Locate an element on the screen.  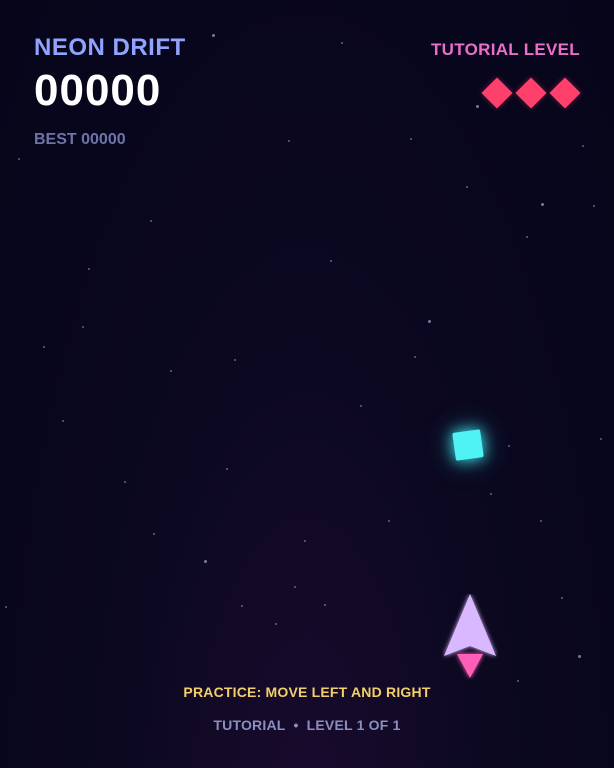
lives-indicator is located at coordinates (531, 93).